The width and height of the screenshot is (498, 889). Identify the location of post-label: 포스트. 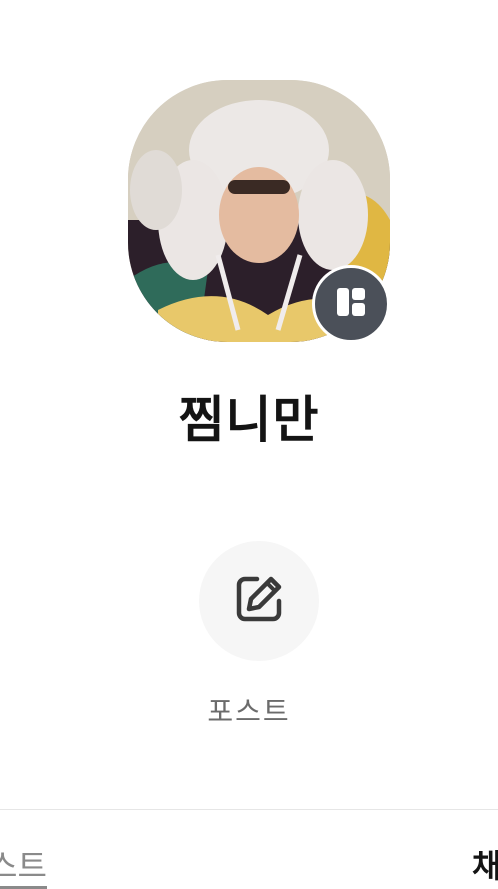
(249, 711).